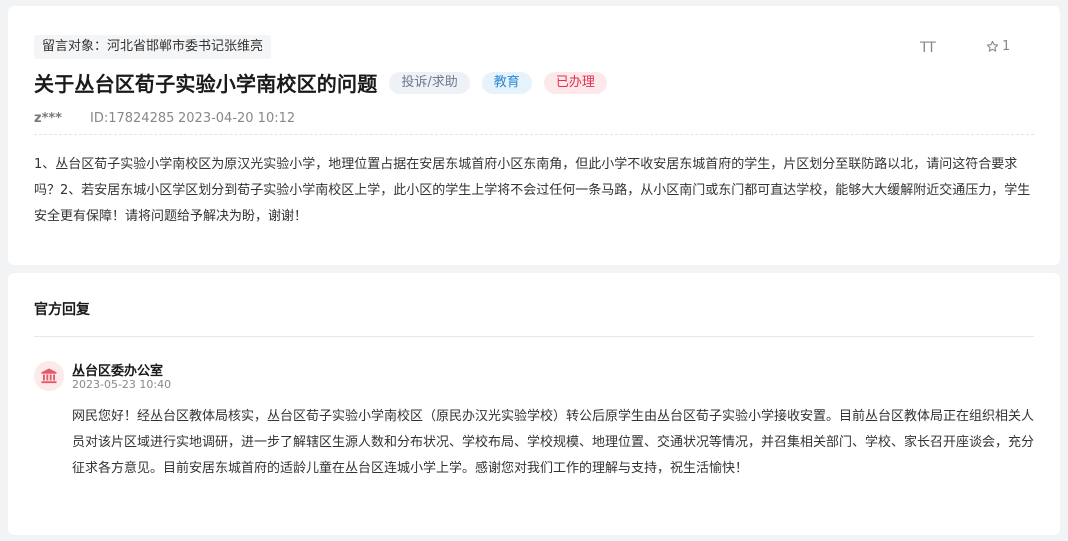 The width and height of the screenshot is (1068, 541). I want to click on message-author: z***, so click(48, 118).